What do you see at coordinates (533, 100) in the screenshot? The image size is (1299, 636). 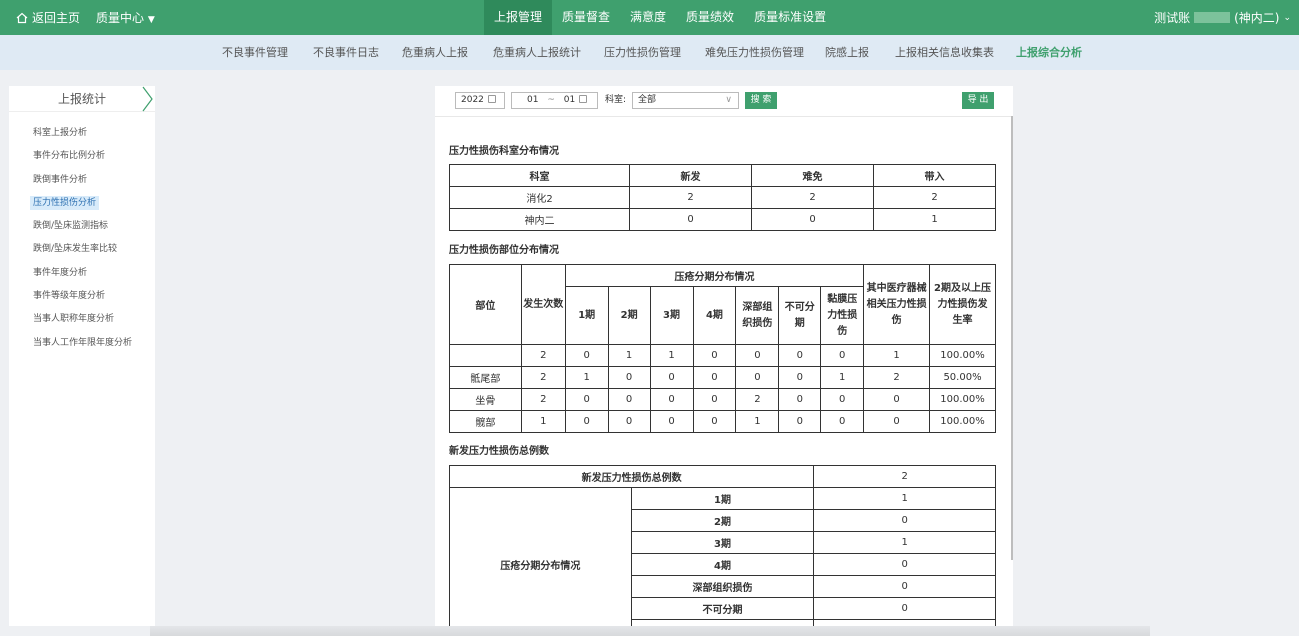 I see `month-start: 01` at bounding box center [533, 100].